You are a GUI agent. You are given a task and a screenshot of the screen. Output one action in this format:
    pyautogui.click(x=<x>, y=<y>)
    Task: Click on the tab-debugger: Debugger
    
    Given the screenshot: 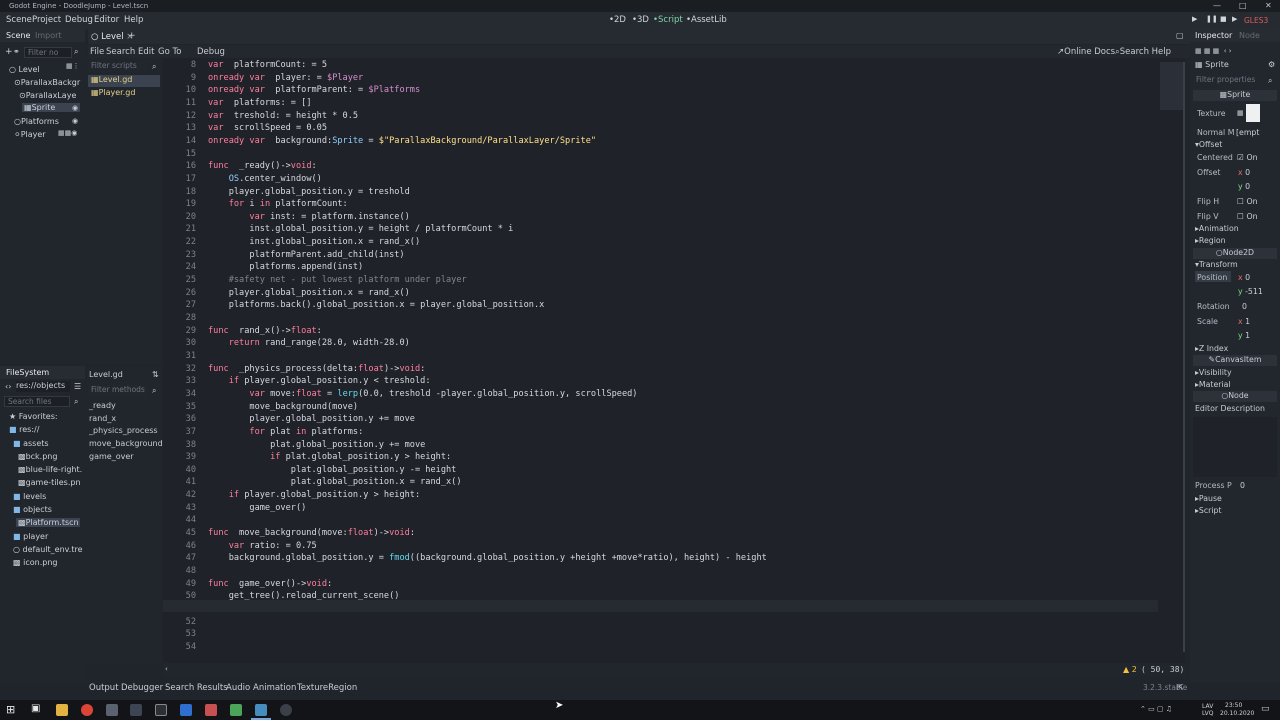 What is the action you would take?
    pyautogui.click(x=142, y=688)
    